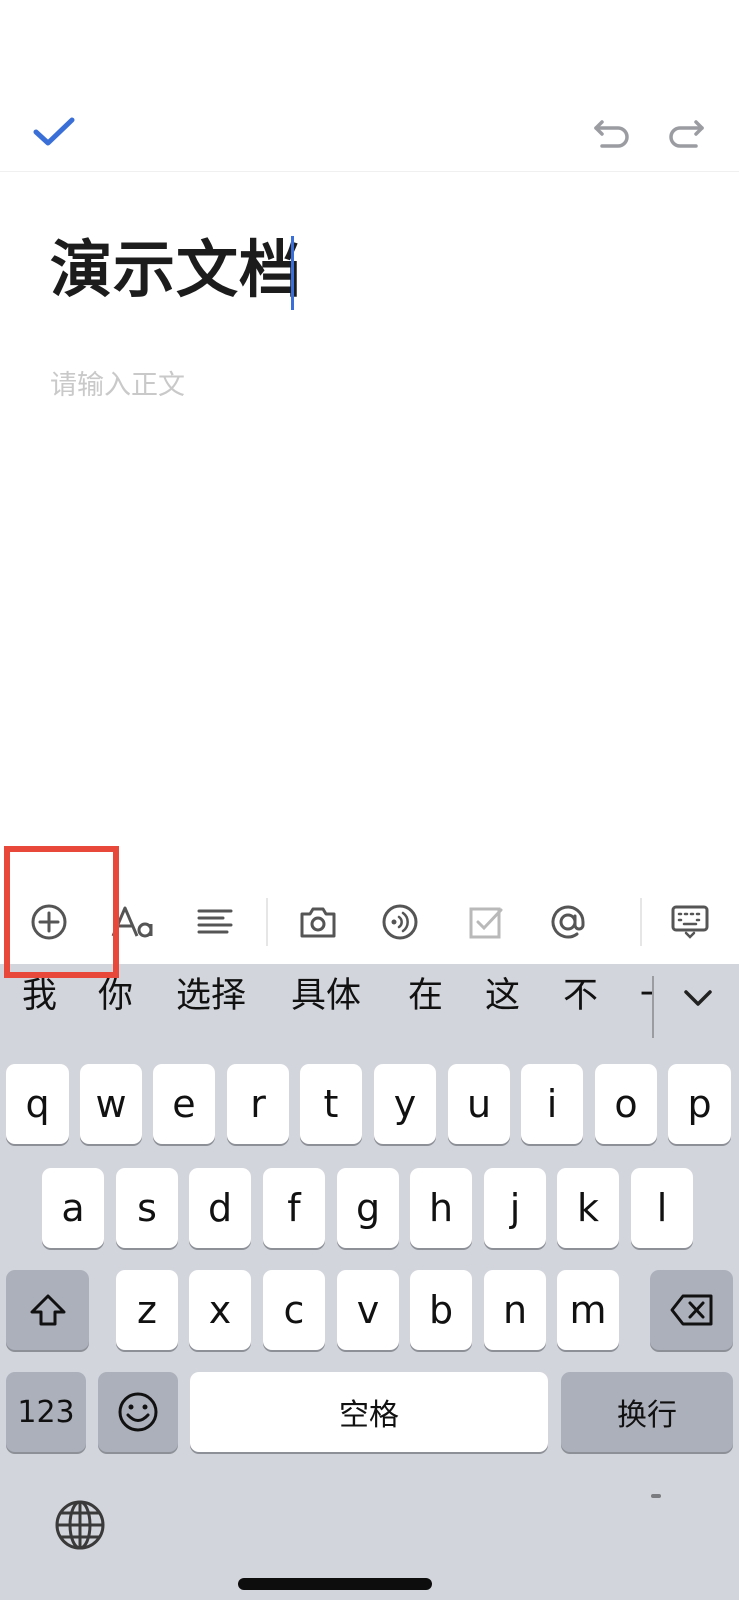  I want to click on backspace-icon, so click(691, 1310).